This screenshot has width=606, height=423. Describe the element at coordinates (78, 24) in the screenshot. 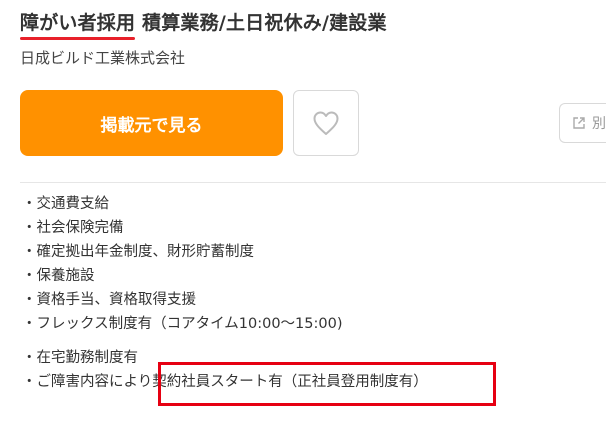

I see `disability-hiring-tag: 障がい者採用` at that location.